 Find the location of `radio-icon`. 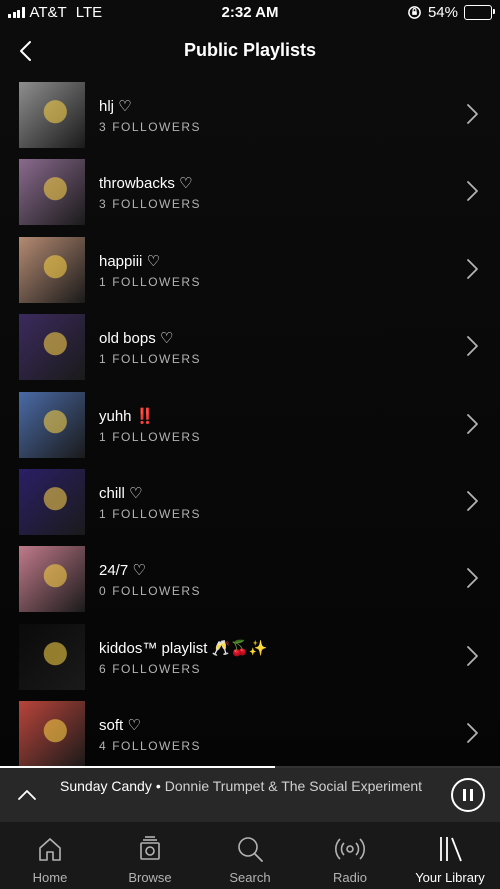

radio-icon is located at coordinates (350, 849).